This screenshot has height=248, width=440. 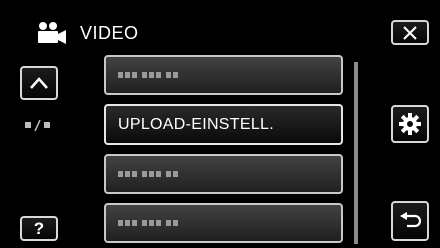 I want to click on return-icon, so click(x=411, y=220).